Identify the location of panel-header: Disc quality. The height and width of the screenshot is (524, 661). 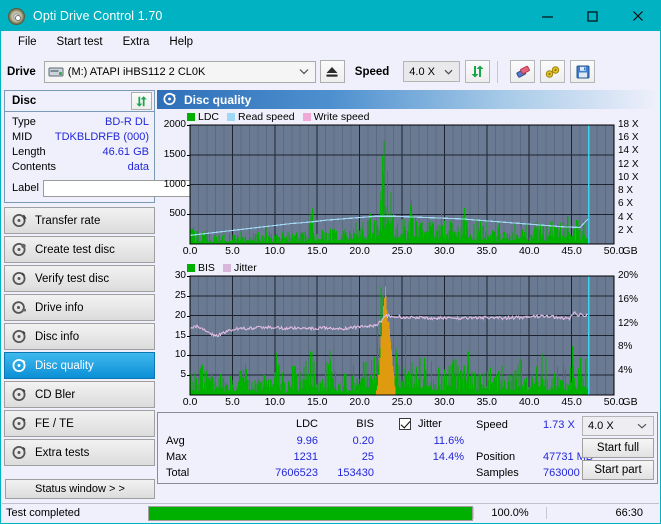
(407, 99).